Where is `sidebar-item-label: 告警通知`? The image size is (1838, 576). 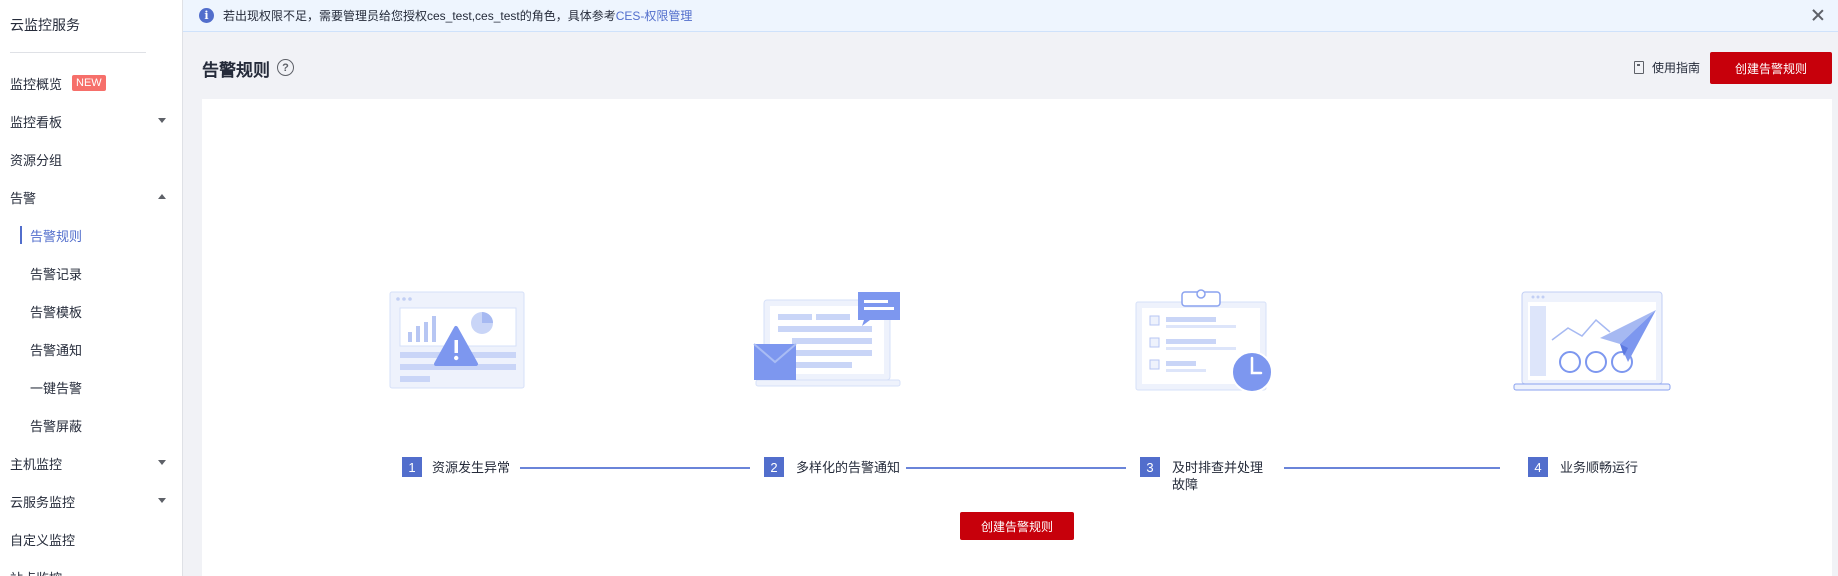 sidebar-item-label: 告警通知 is located at coordinates (56, 350).